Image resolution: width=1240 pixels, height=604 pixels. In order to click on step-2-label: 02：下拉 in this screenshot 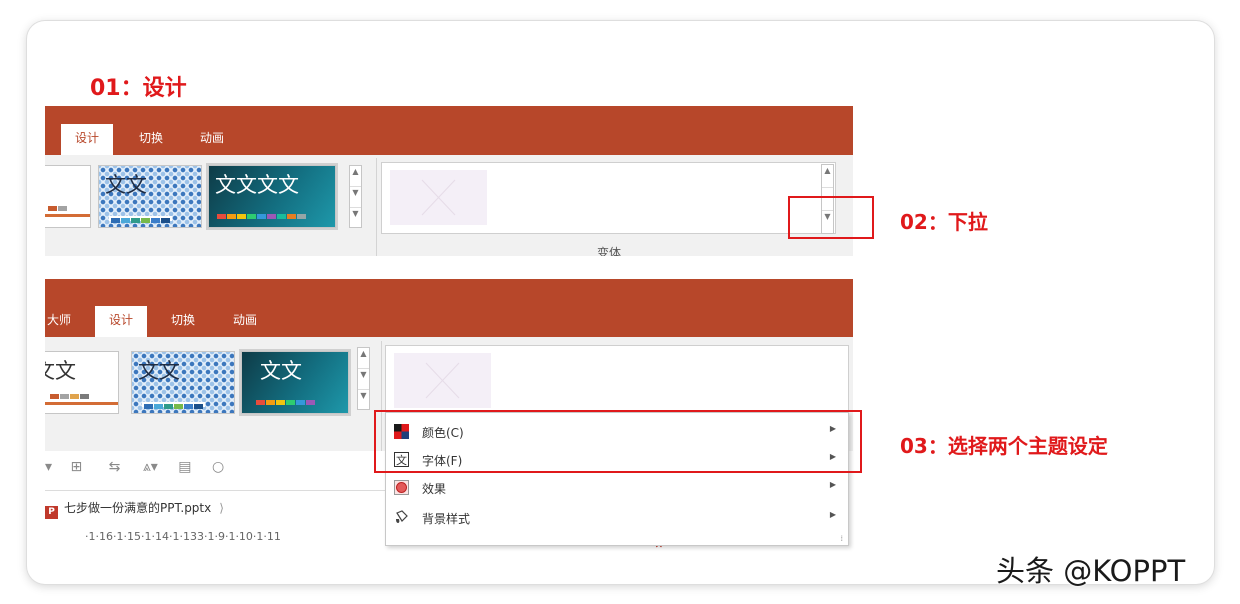, I will do `click(944, 222)`.